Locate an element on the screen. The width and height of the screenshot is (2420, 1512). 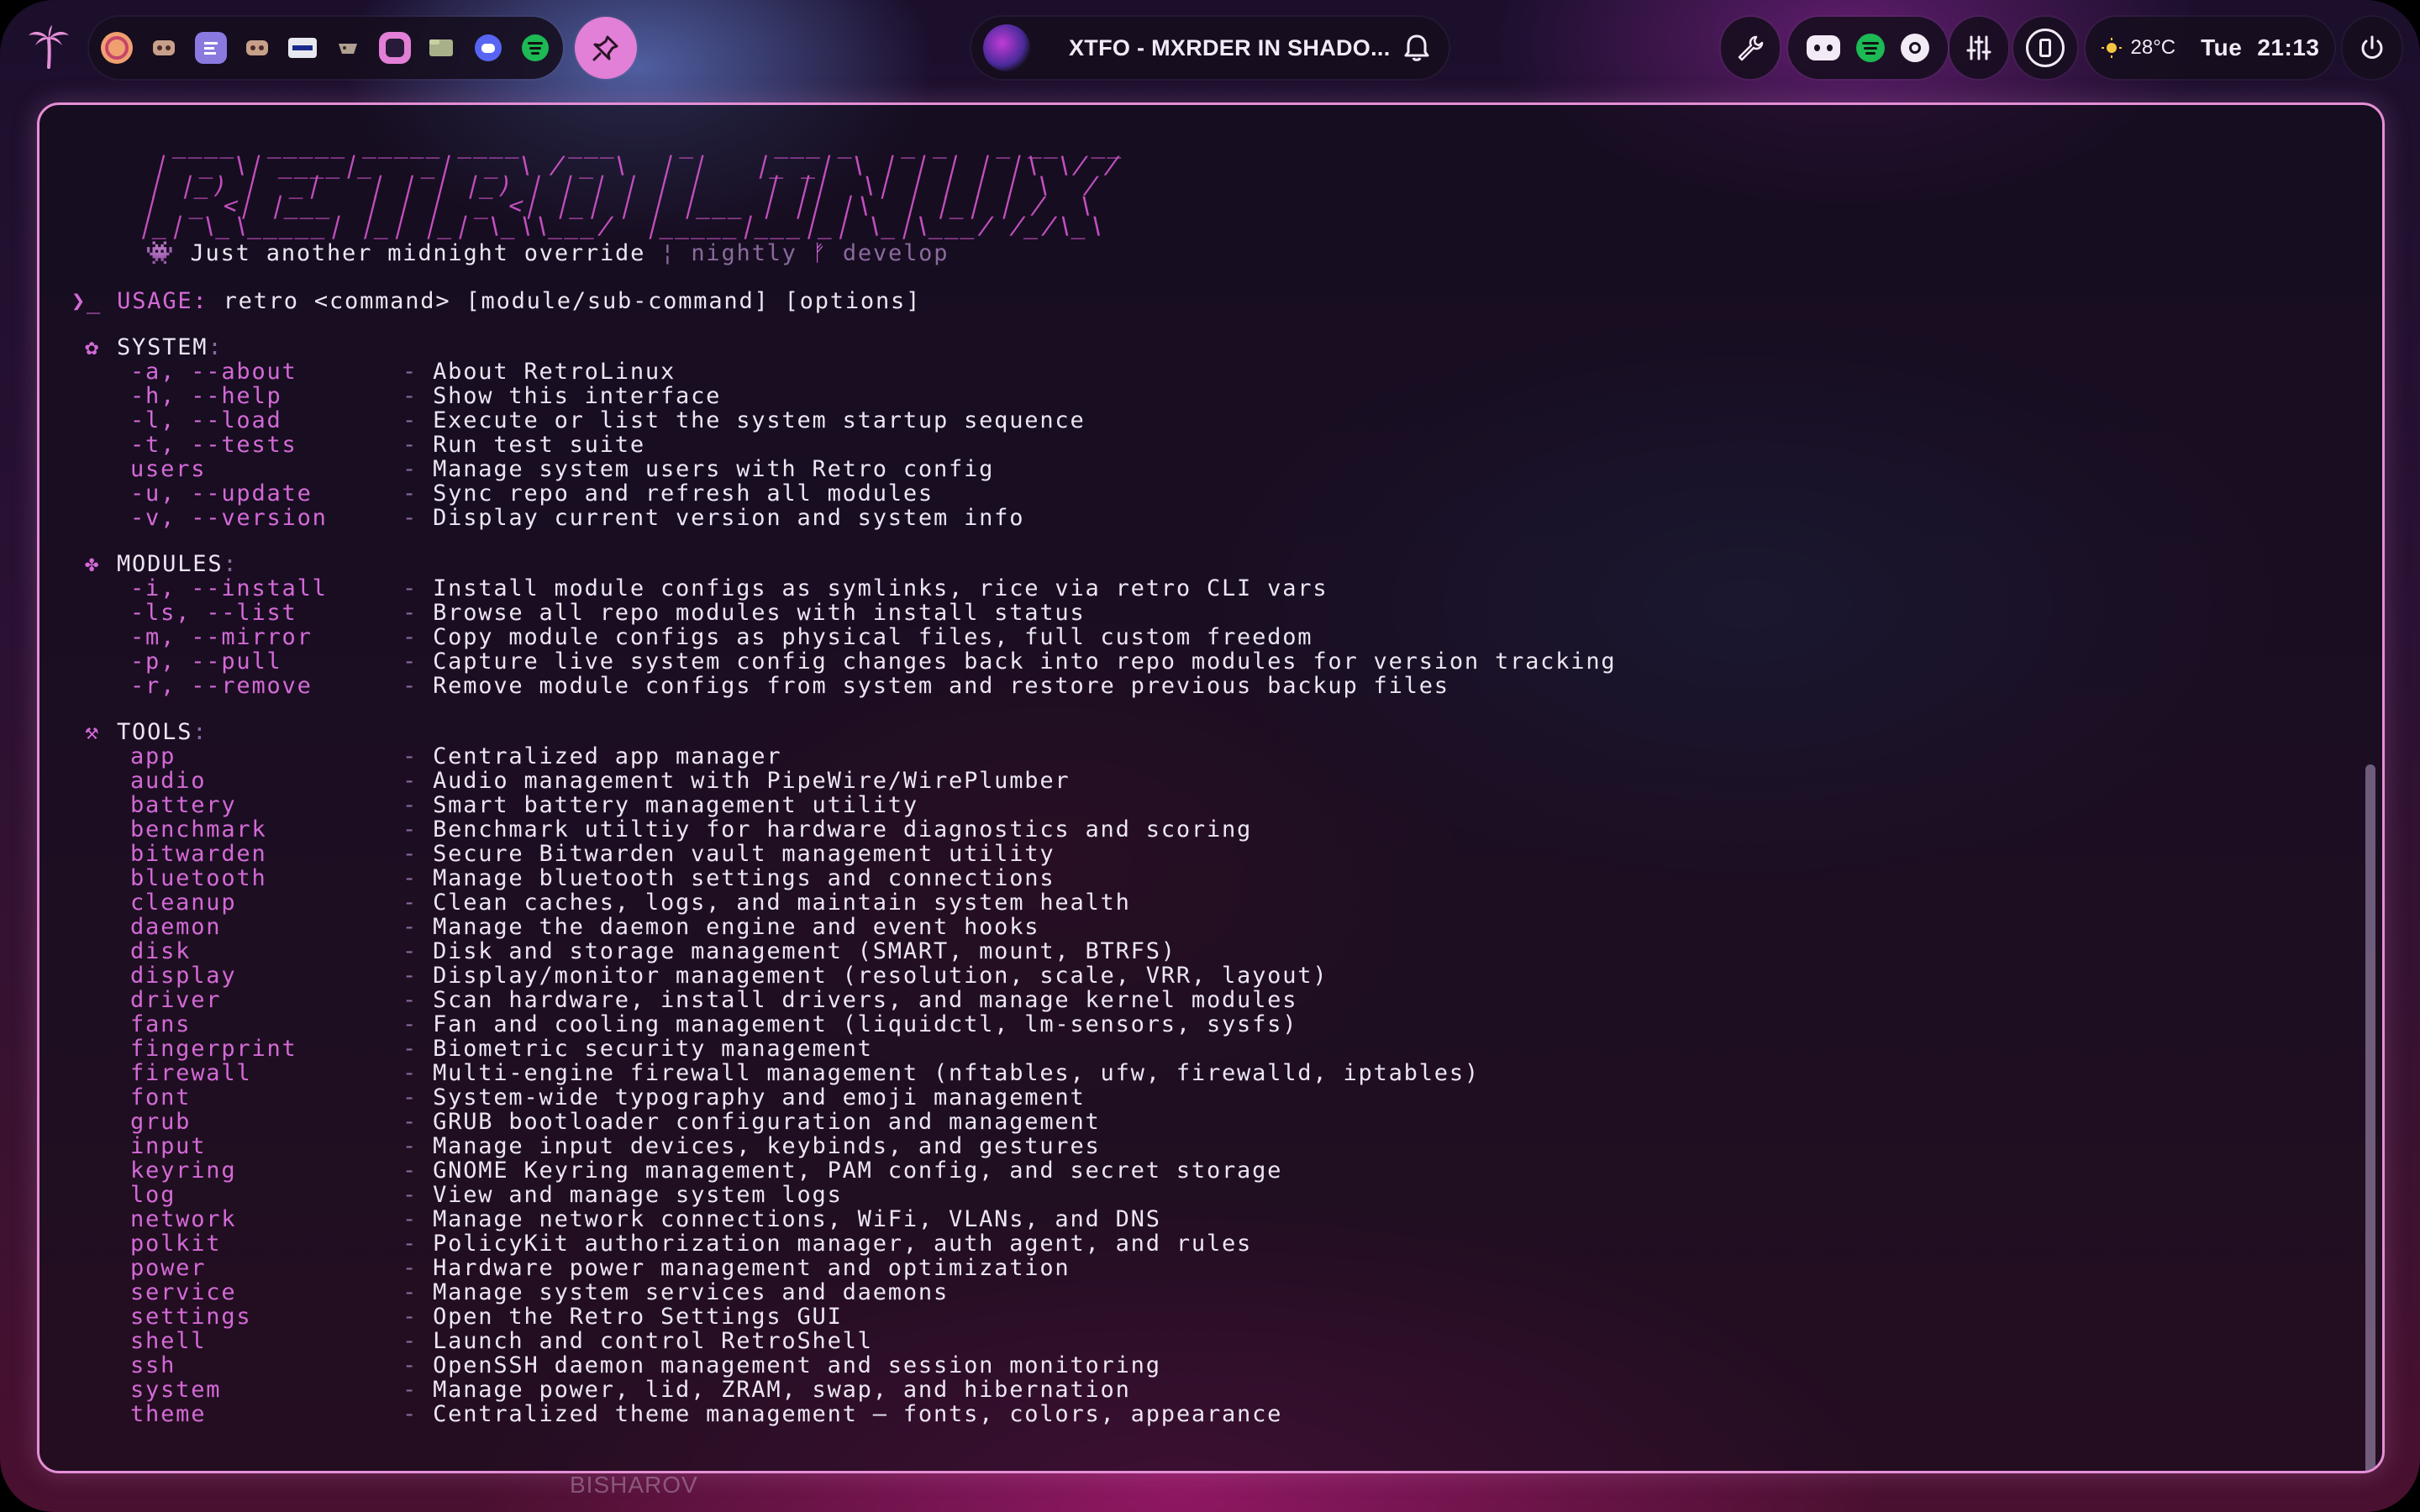
spotify-tray-icon is located at coordinates (535, 48).